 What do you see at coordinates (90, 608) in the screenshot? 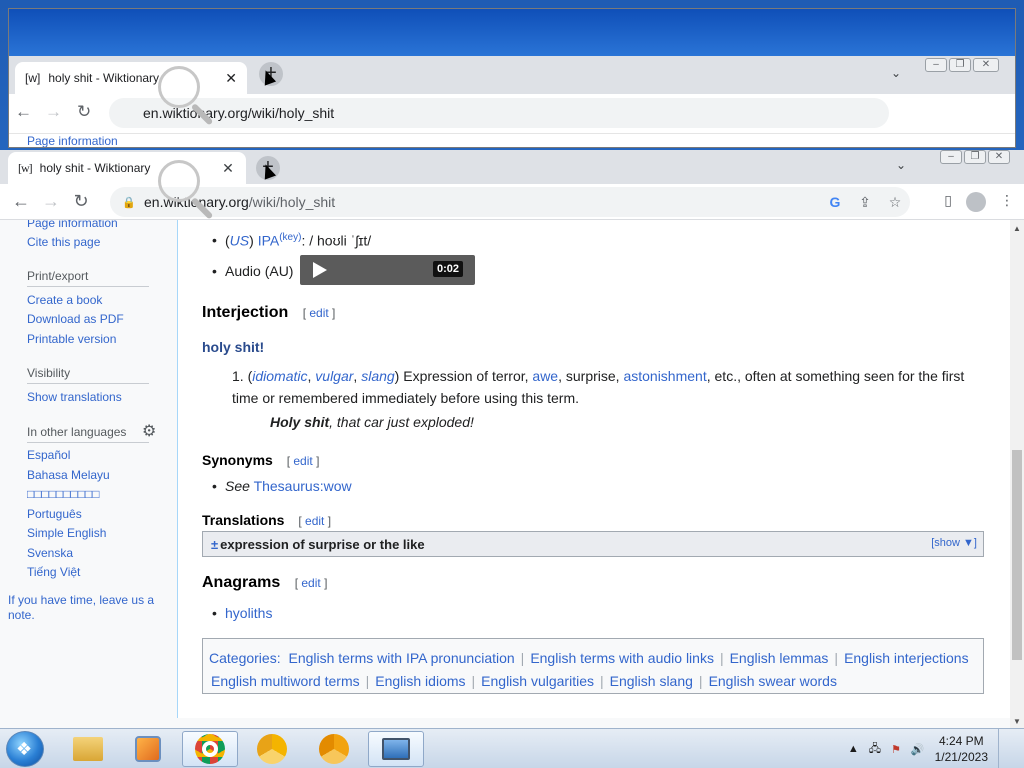
I see `leave-note-link: If you have time, leave us a note.` at bounding box center [90, 608].